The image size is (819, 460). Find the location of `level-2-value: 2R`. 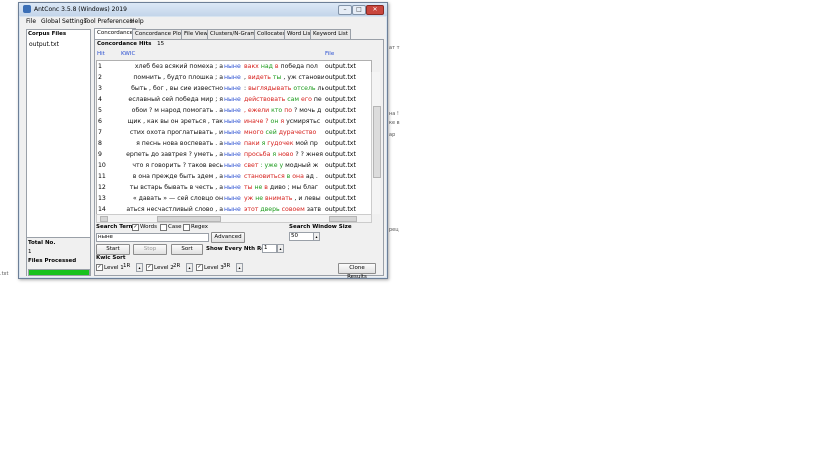

level-2-value: 2R is located at coordinates (176, 266).